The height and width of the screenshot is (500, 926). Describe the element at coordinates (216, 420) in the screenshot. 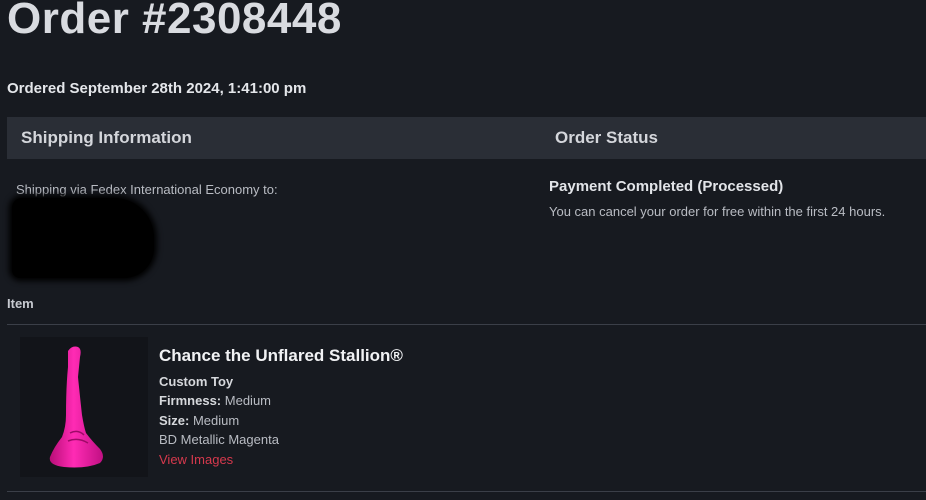

I see `size-value: Medium` at that location.